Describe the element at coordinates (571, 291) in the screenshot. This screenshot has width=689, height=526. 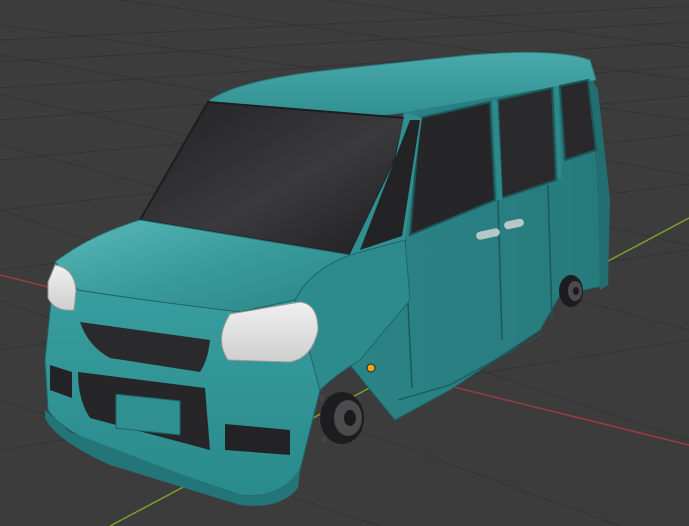
I see `rear-wheel-hub` at that location.